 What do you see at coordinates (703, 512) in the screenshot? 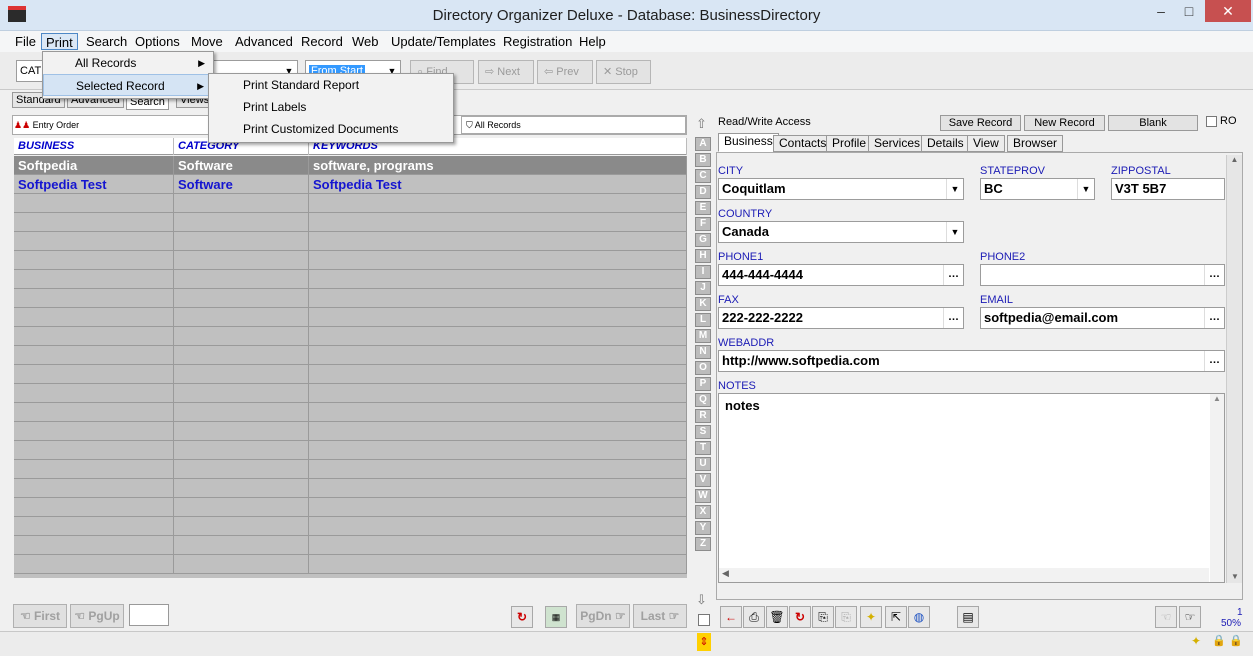
I see `letter-x: X` at bounding box center [703, 512].